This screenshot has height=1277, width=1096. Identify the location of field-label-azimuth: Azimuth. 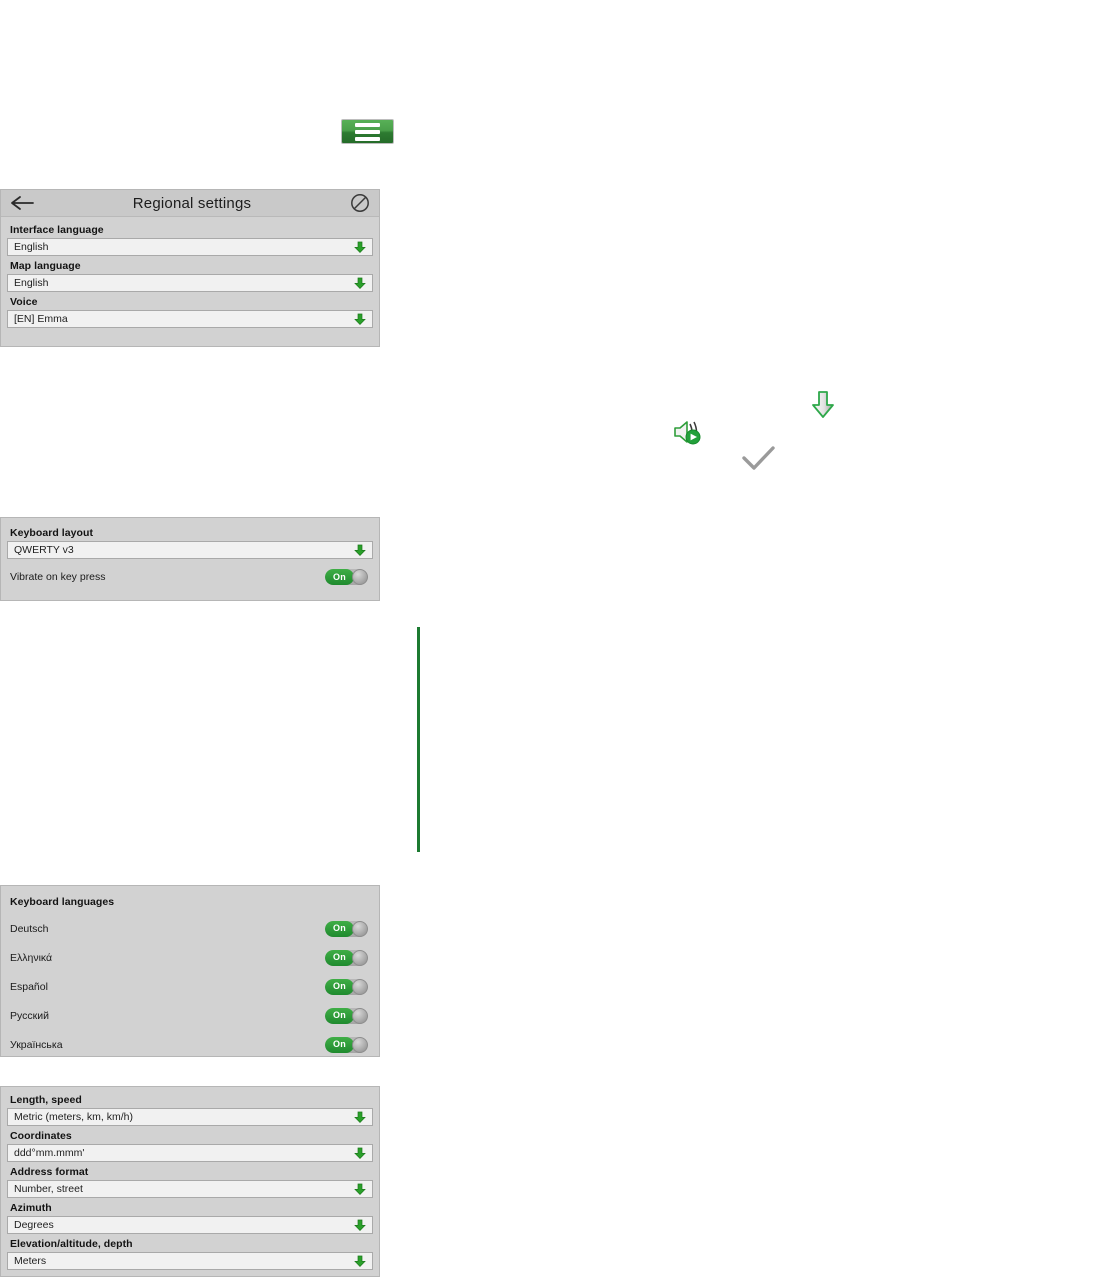
(31, 1208).